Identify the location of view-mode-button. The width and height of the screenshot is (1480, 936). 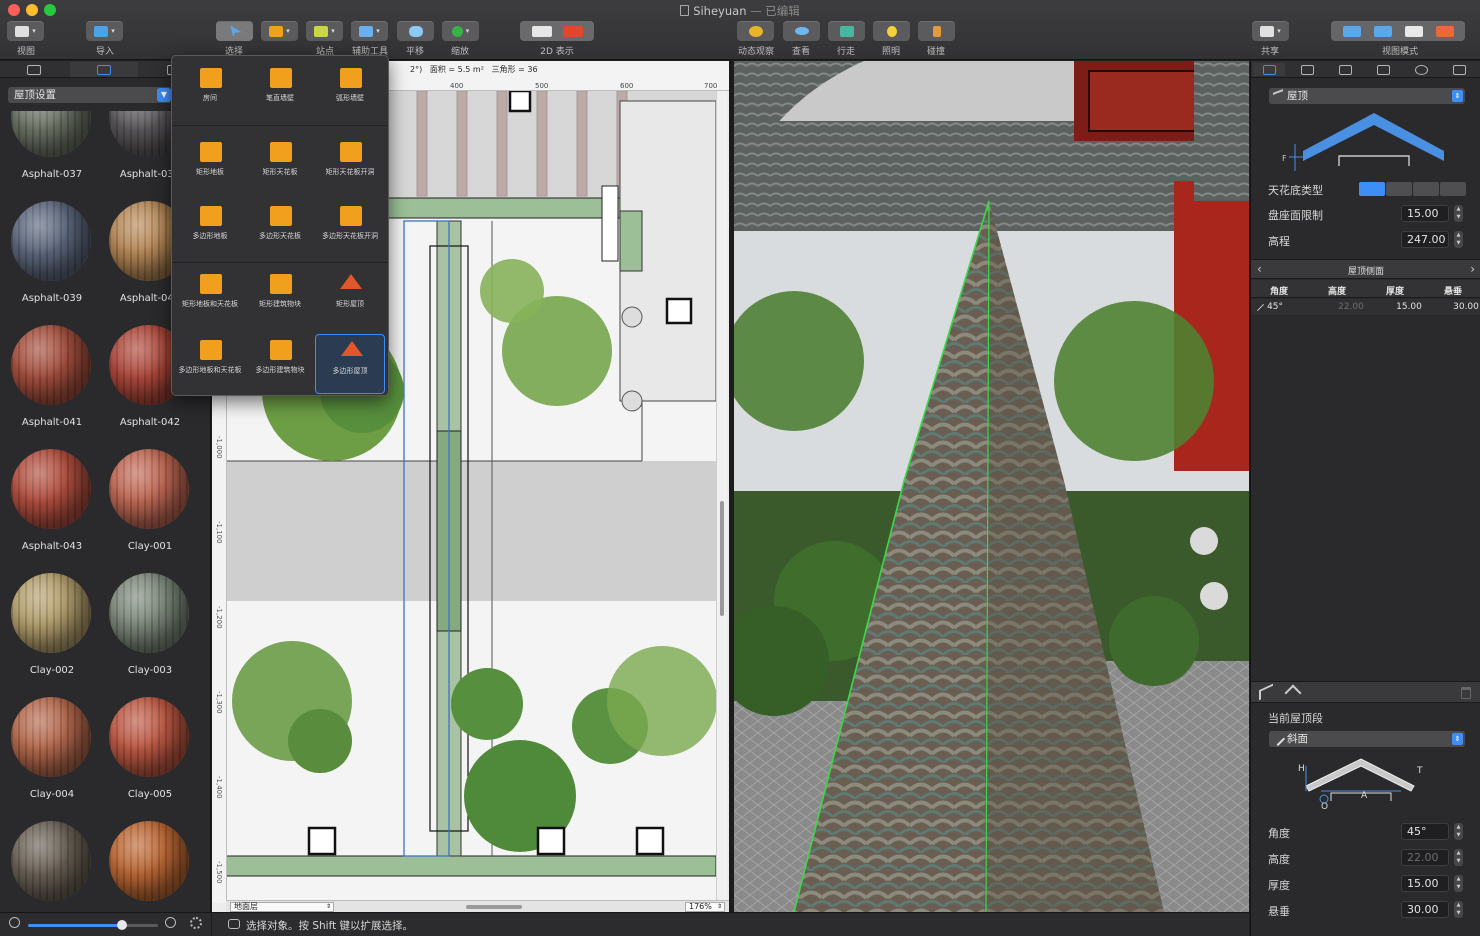
(1398, 31).